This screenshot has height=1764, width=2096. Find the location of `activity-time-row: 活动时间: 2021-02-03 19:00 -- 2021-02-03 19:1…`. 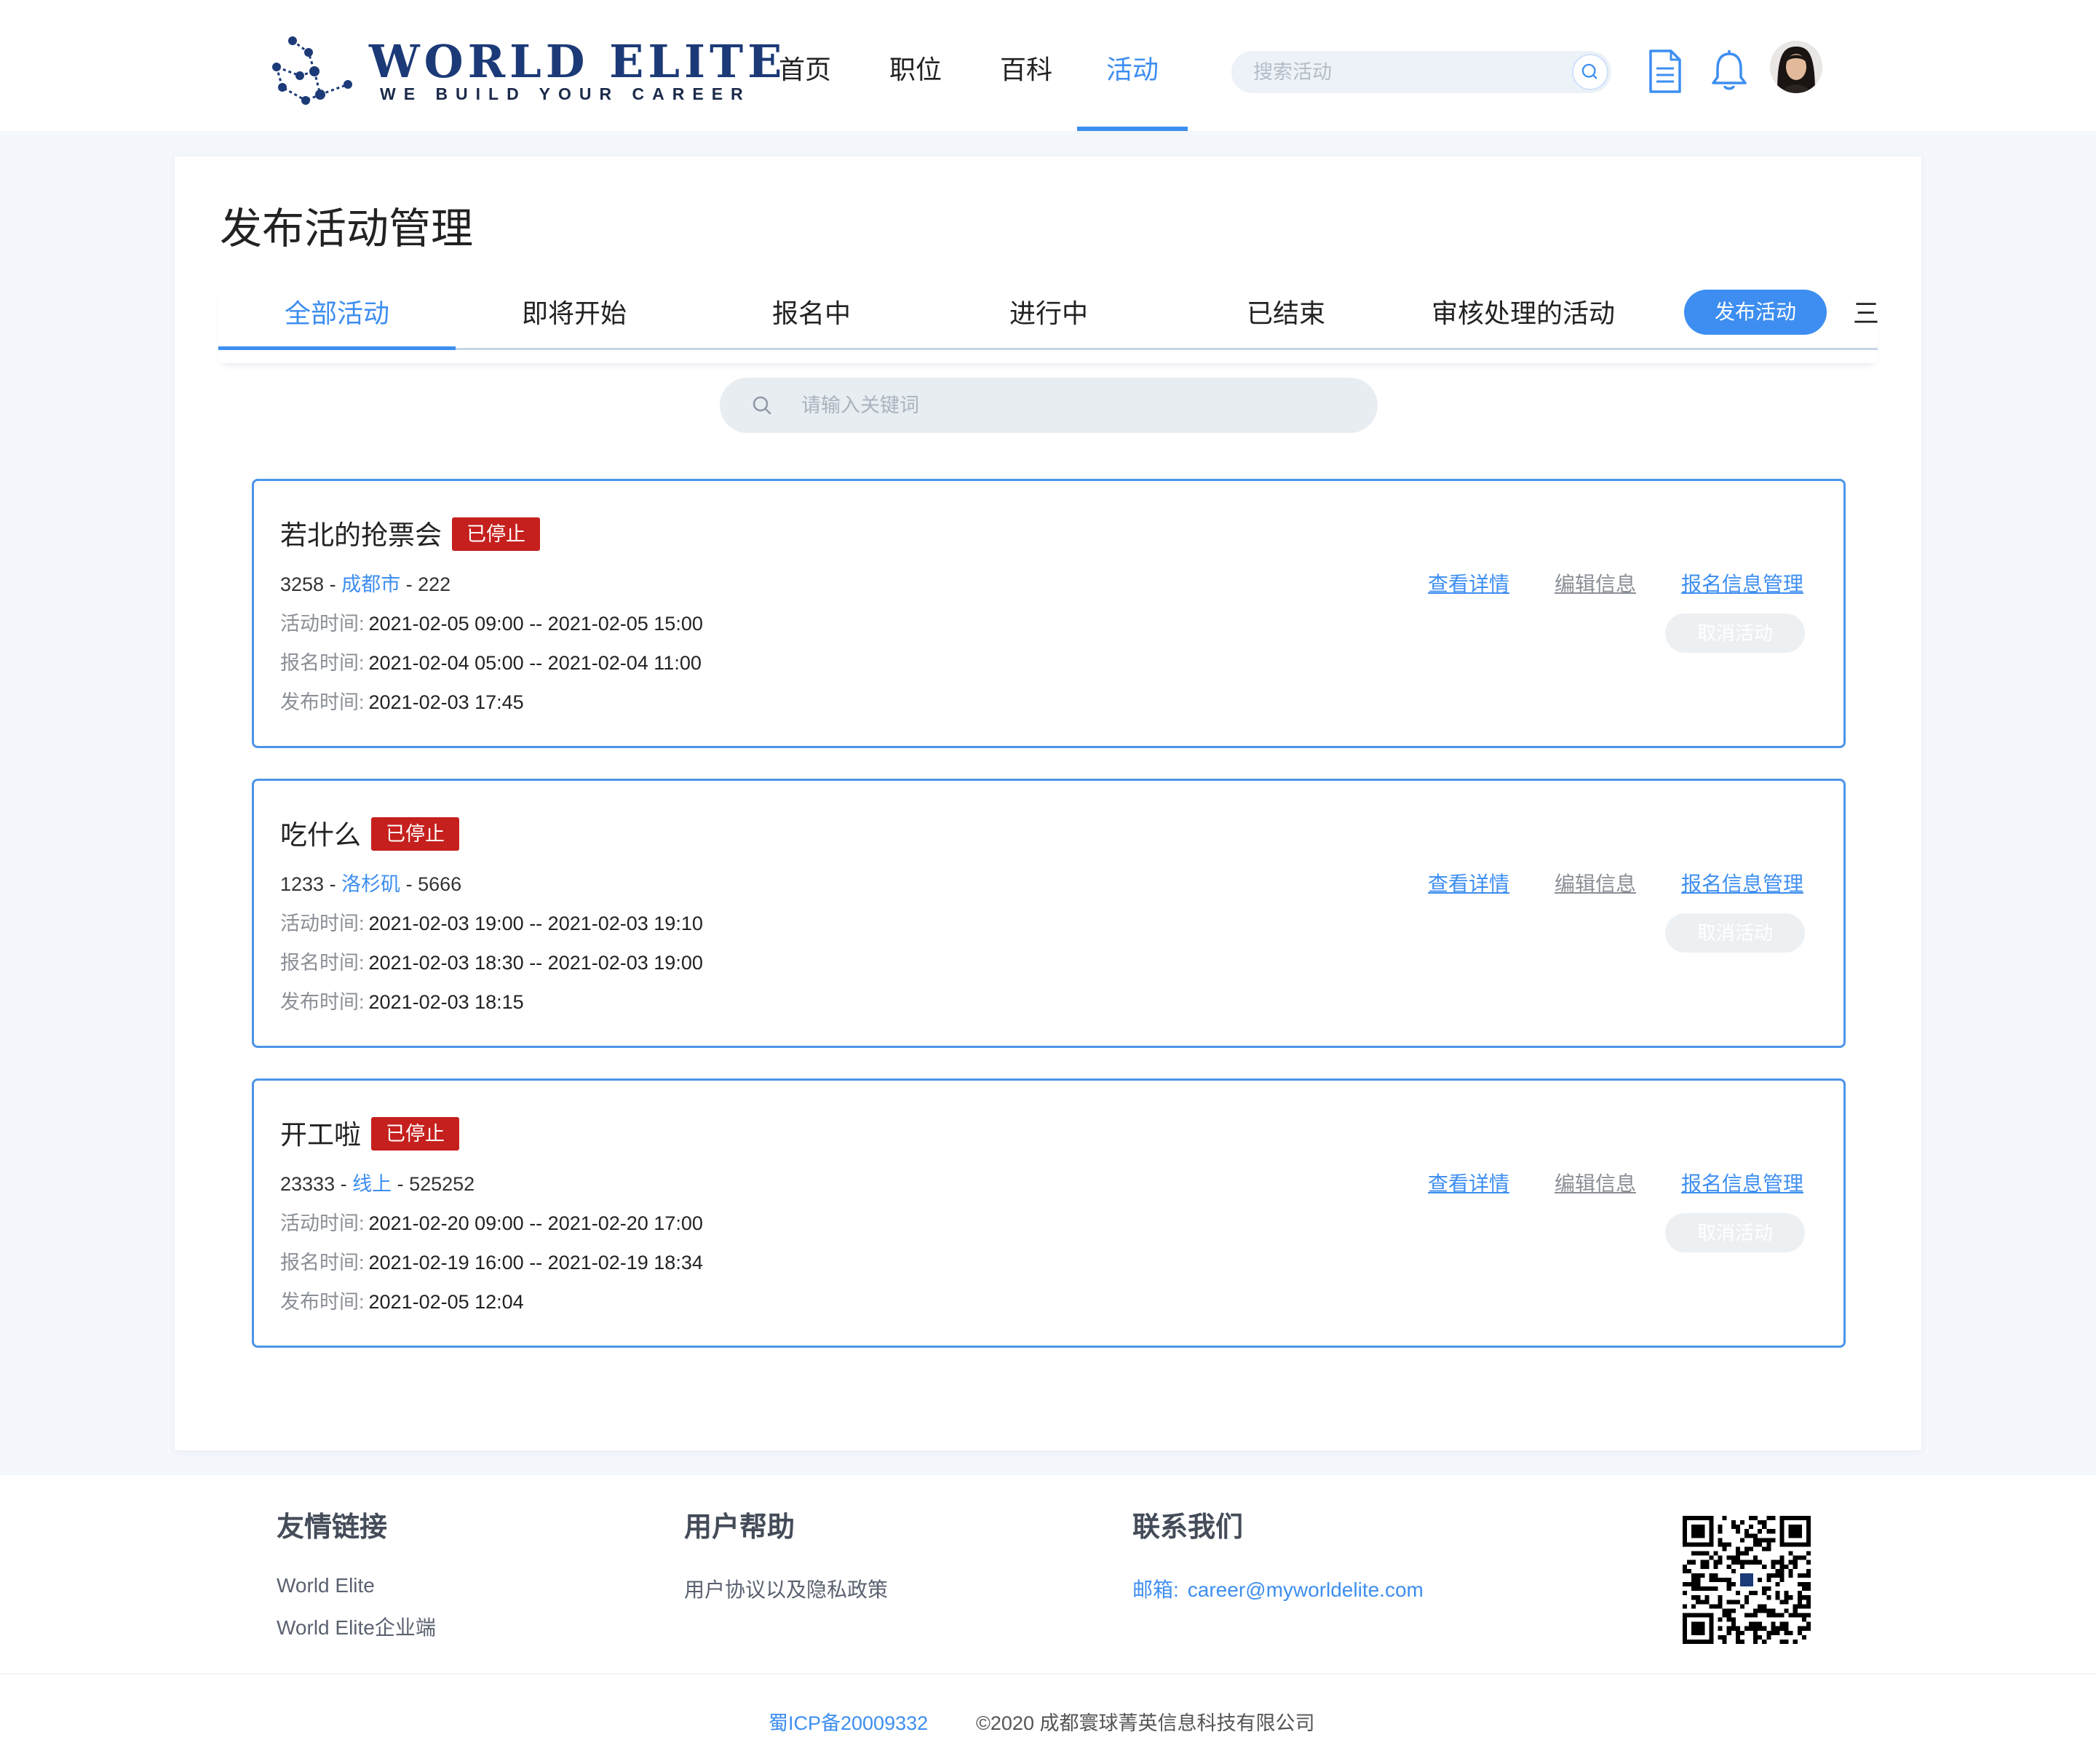

activity-time-row: 活动时间: 2021-02-03 19:00 -- 2021-02-03 19:1… is located at coordinates (491, 921).